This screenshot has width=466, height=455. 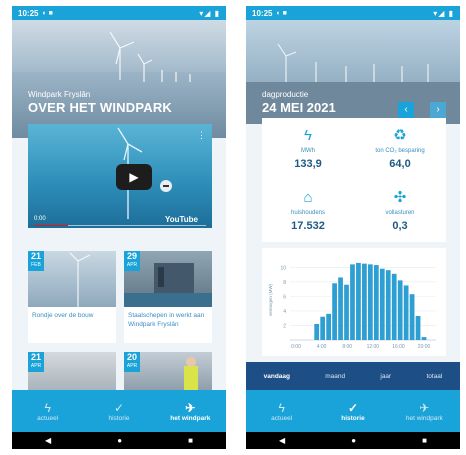 What do you see at coordinates (438, 110) in the screenshot?
I see `next-day-button: ›` at bounding box center [438, 110].